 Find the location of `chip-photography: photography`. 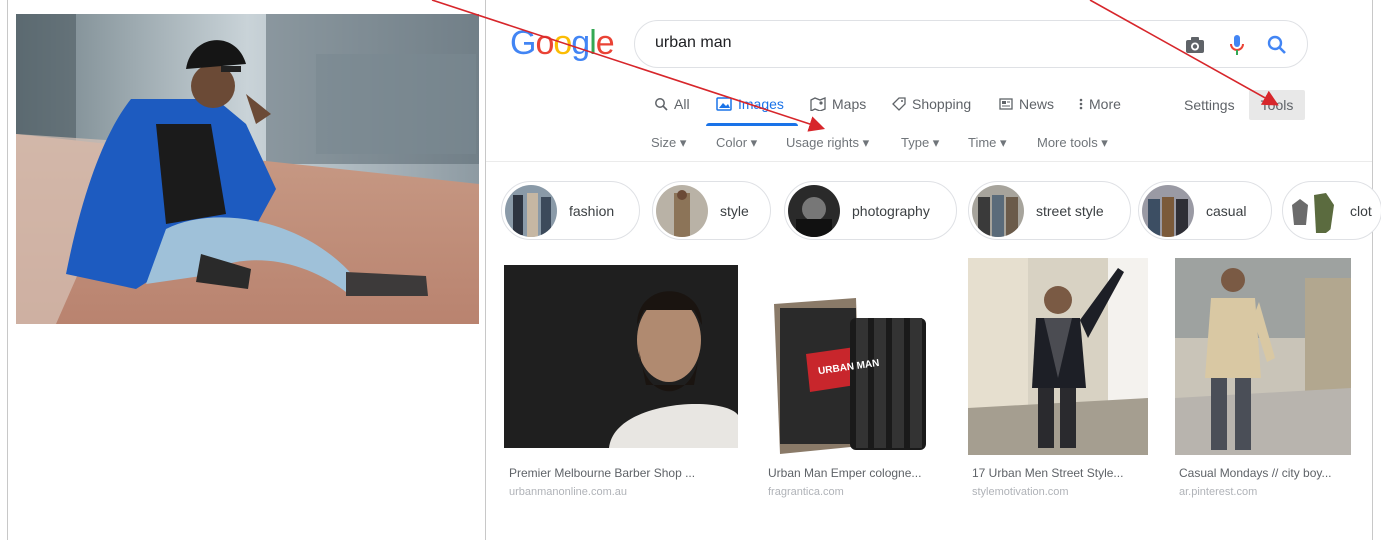

chip-photography: photography is located at coordinates (870, 210).